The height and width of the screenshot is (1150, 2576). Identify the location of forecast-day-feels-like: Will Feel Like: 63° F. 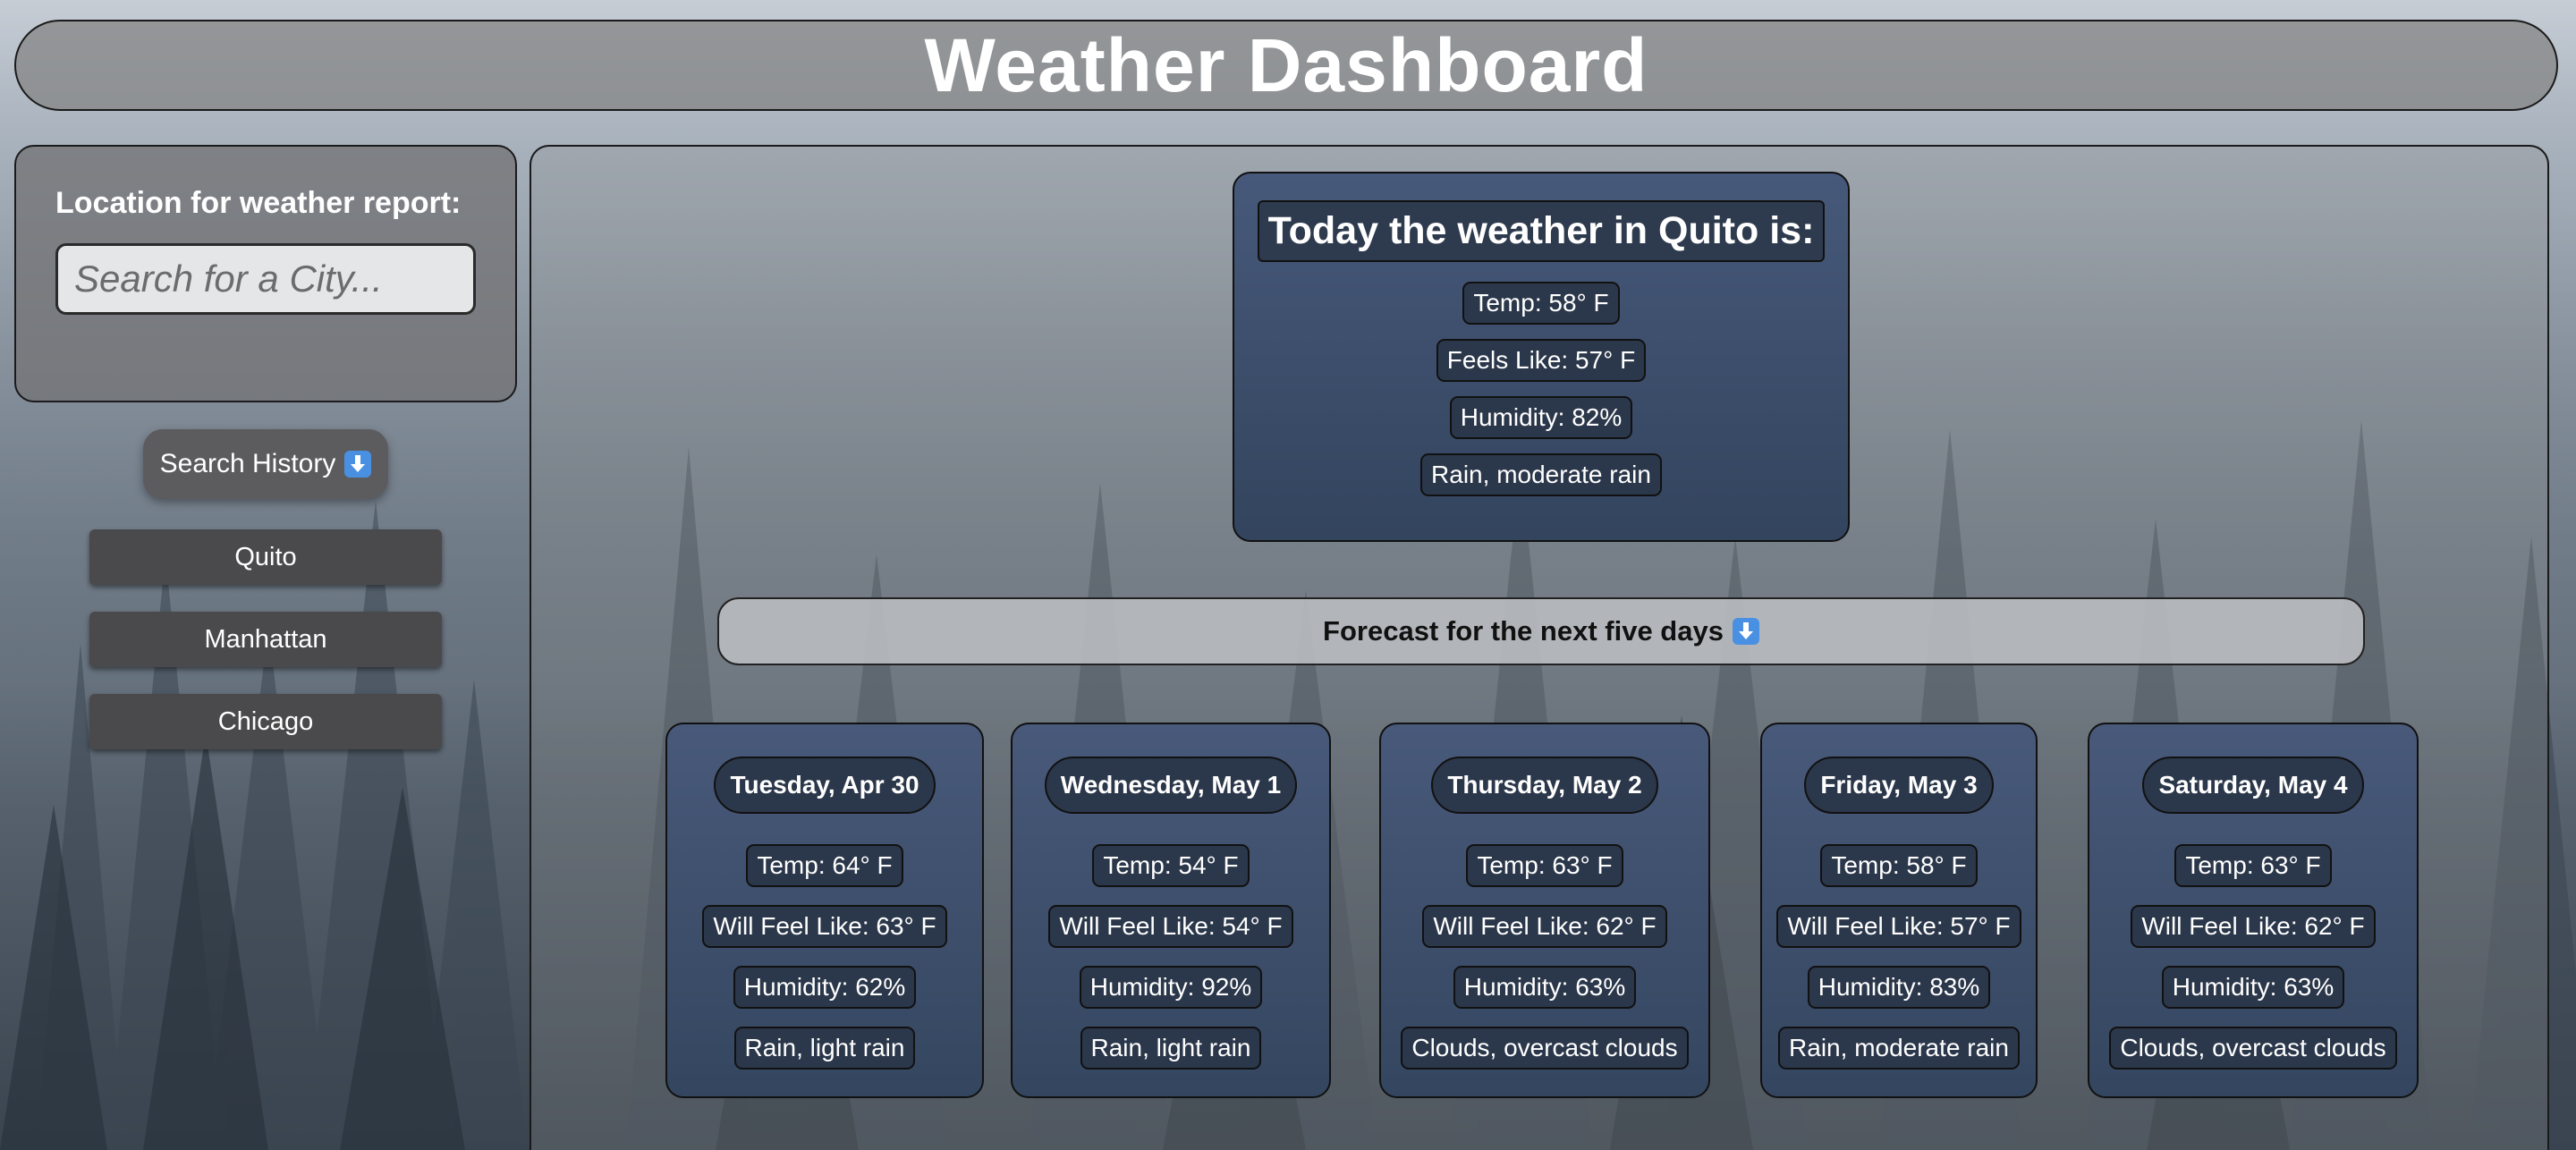
(824, 927).